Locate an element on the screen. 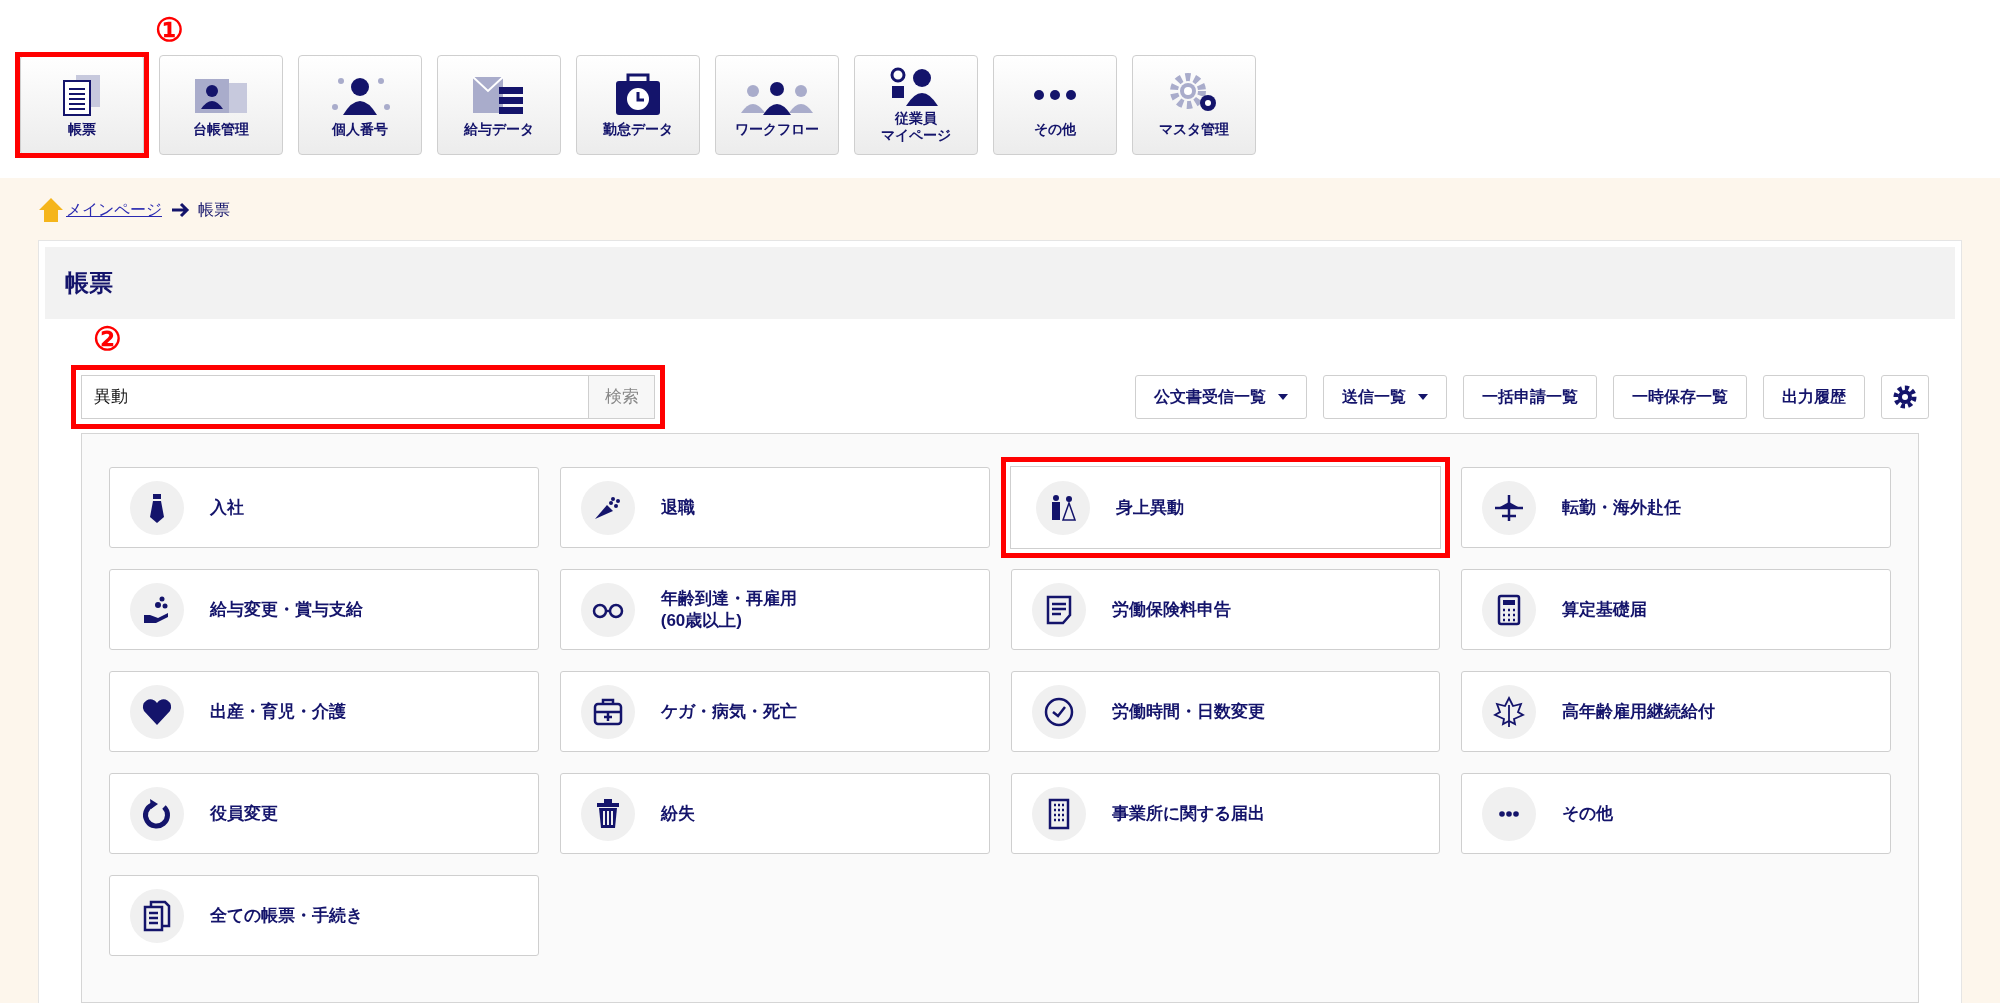 The height and width of the screenshot is (1003, 2000). breadcrumb-current: 帳票 is located at coordinates (214, 210).